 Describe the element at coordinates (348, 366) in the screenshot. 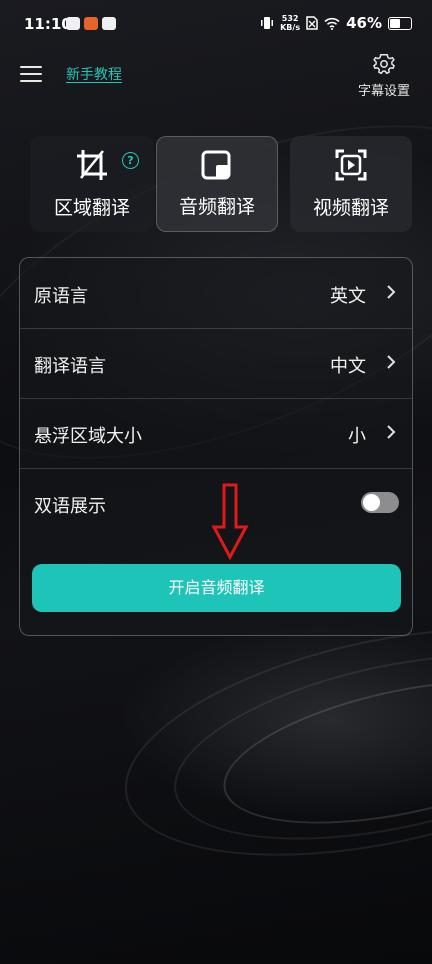

I see `row-value: 中文` at that location.